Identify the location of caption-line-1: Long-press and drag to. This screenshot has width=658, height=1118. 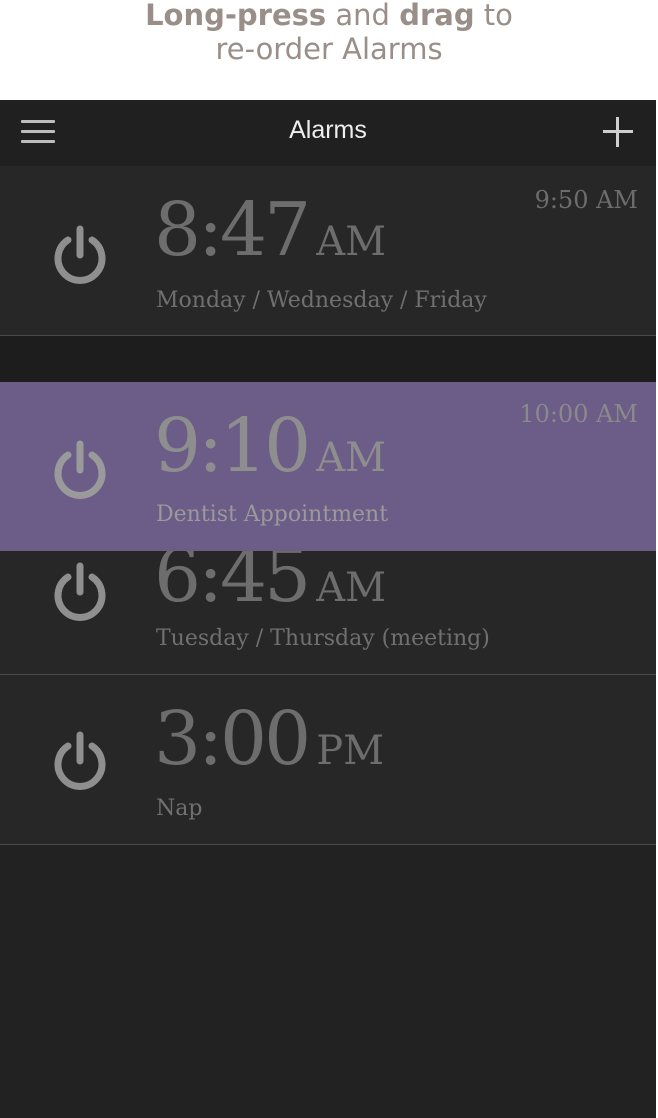
(329, 16).